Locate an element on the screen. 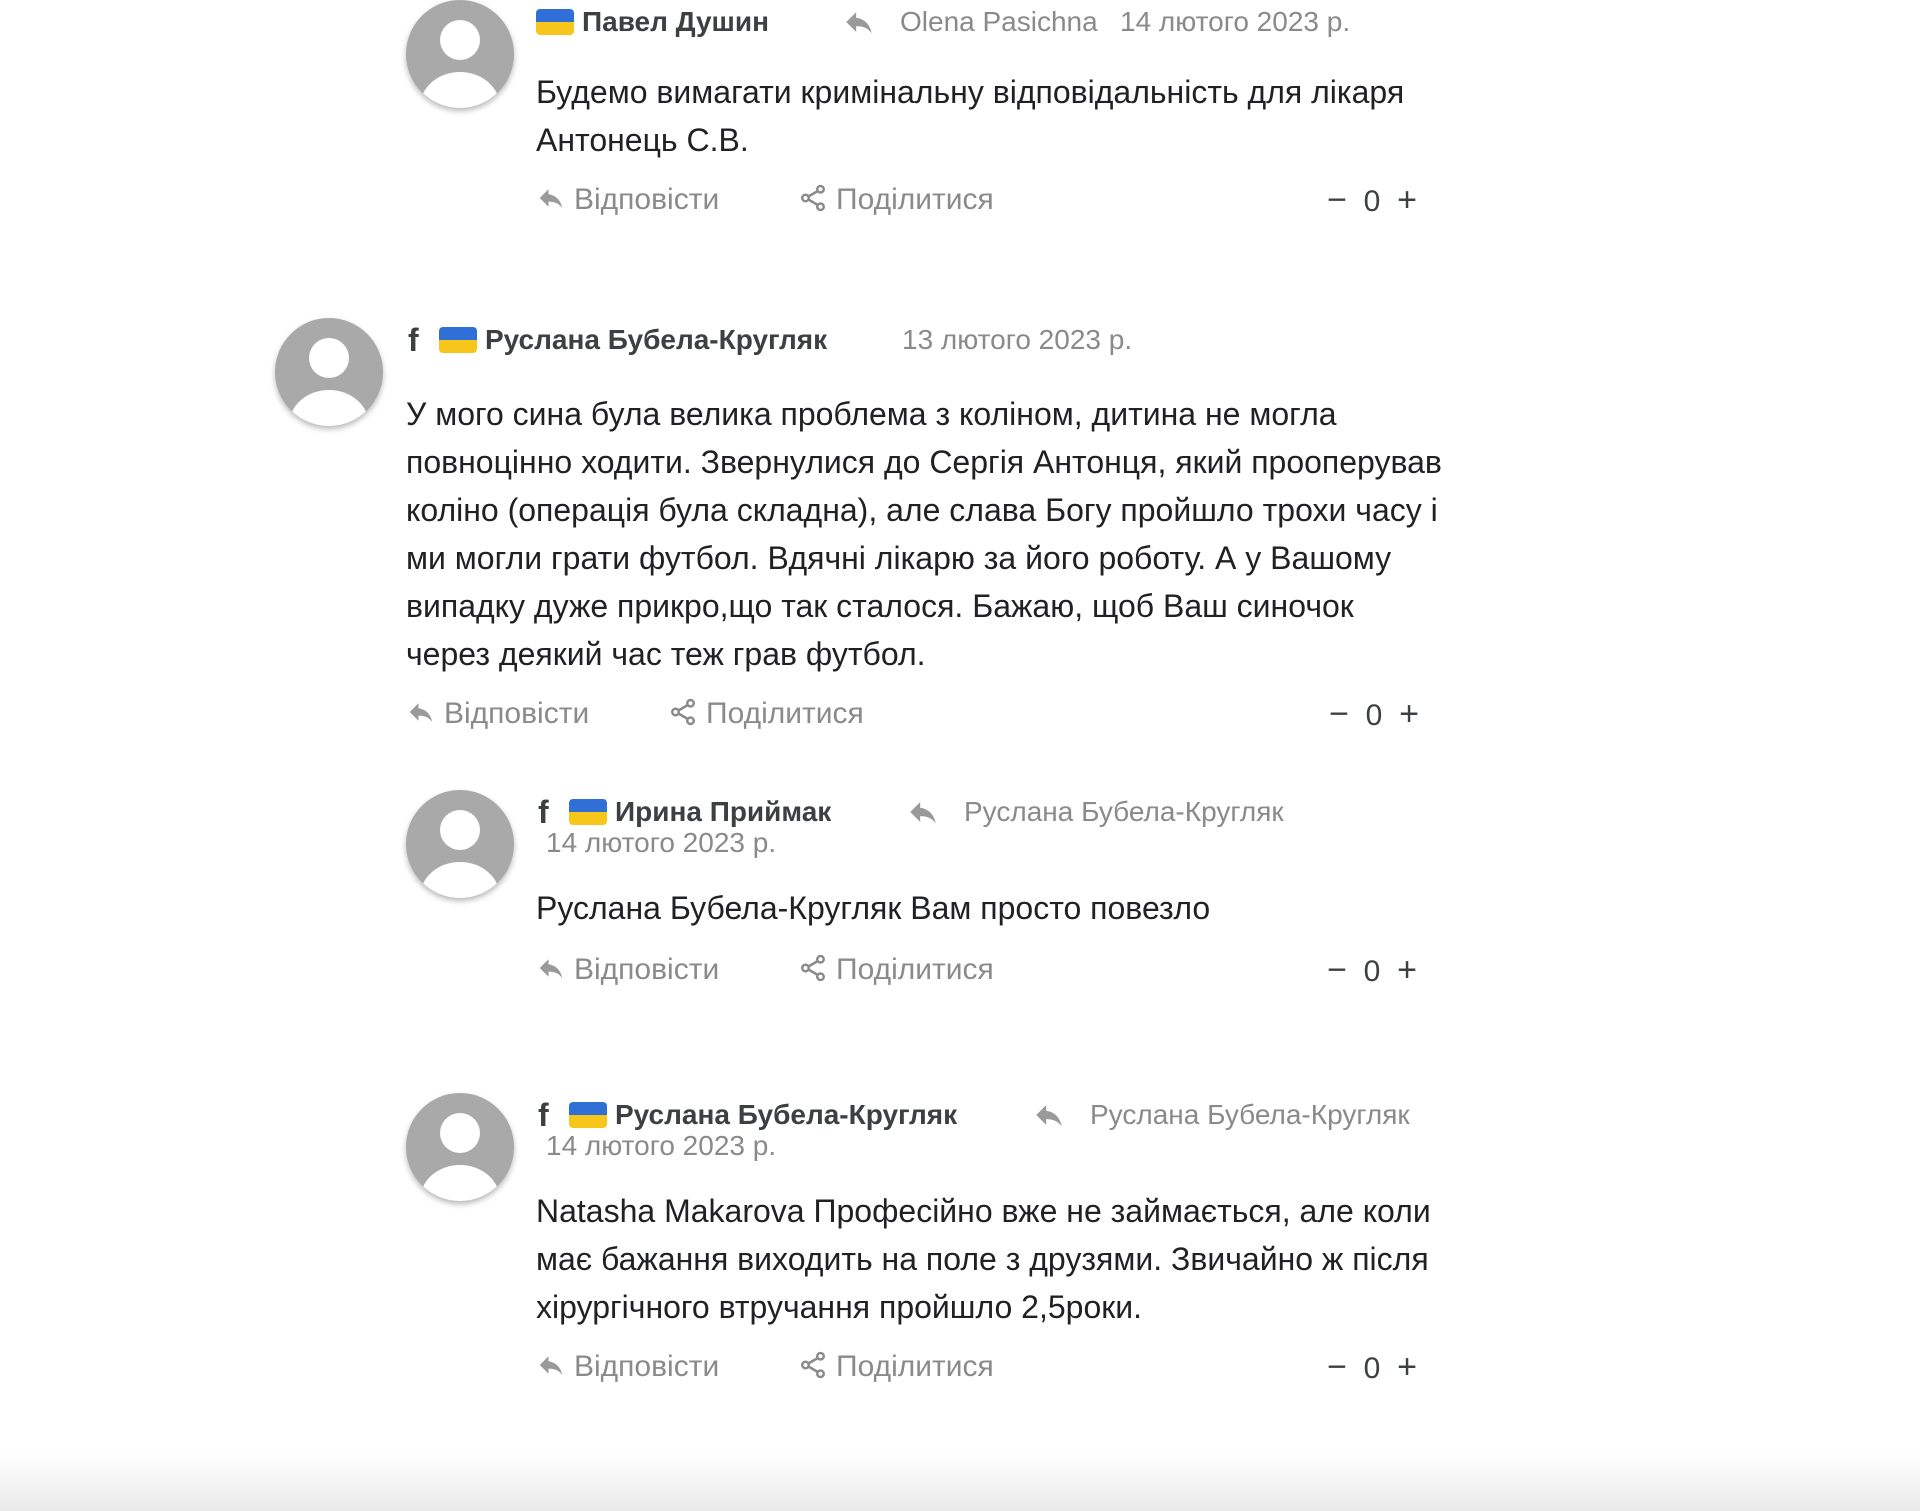  reply-to-author: Olena Pasichna is located at coordinates (999, 22).